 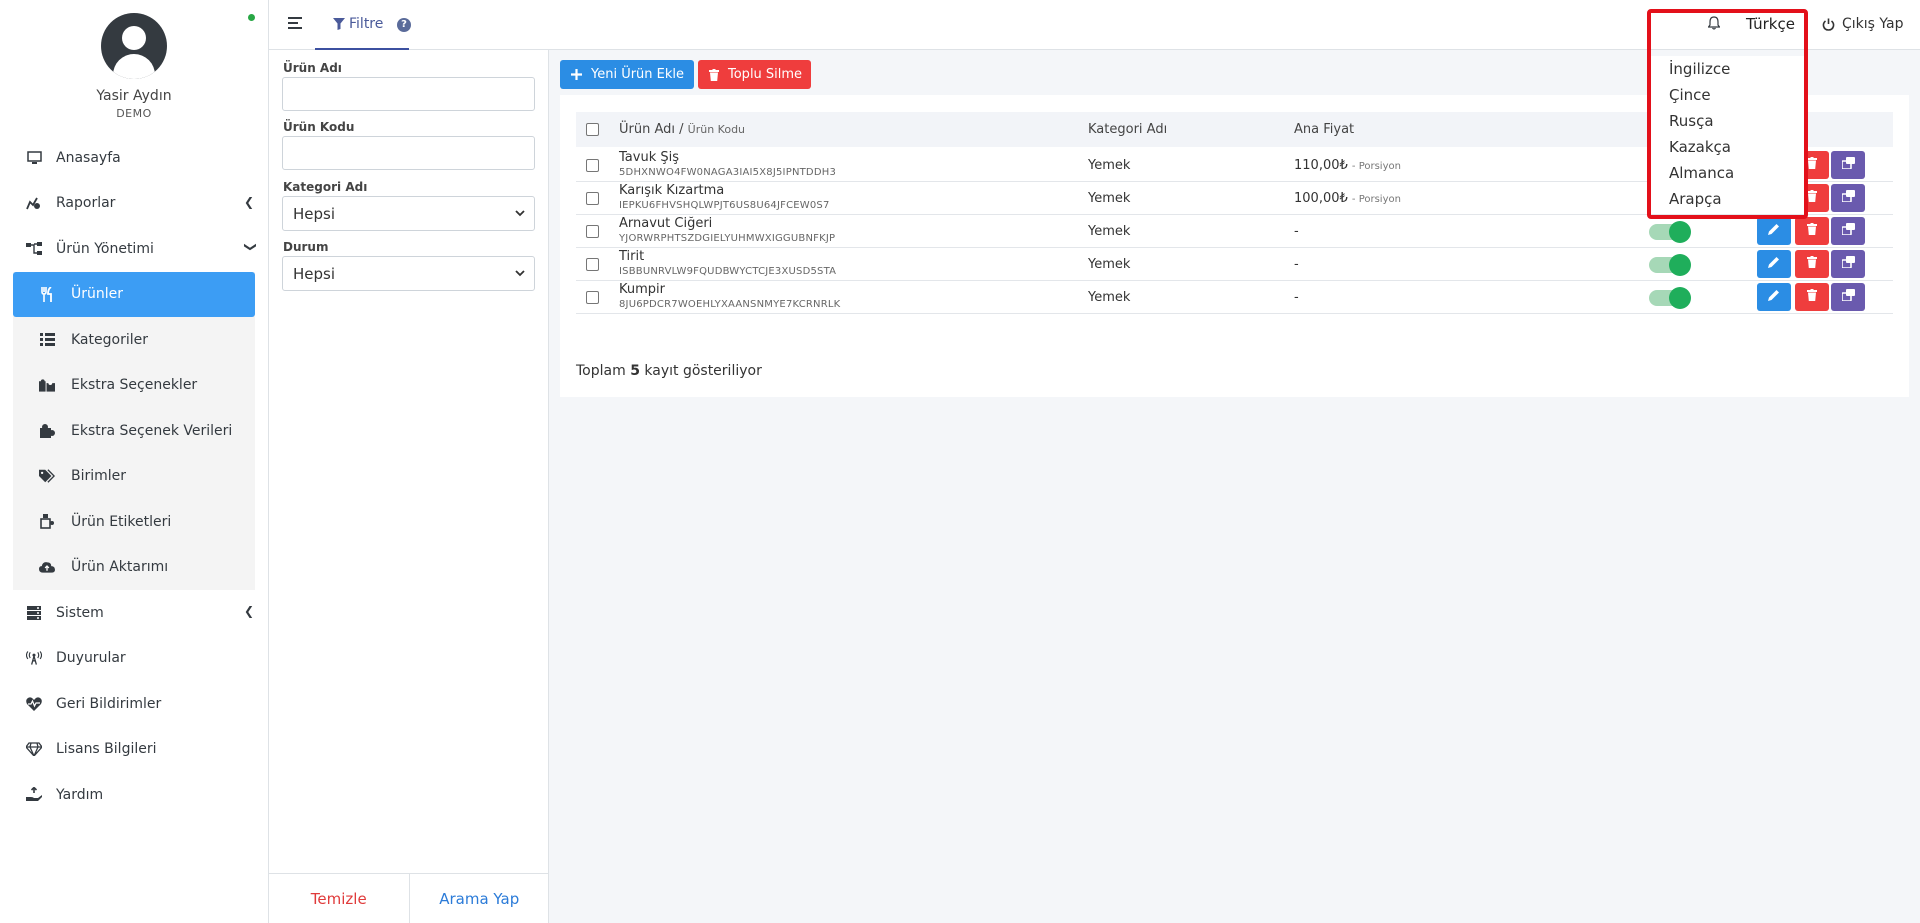 What do you see at coordinates (1863, 24) in the screenshot?
I see `logout-button: Çıkış Yap` at bounding box center [1863, 24].